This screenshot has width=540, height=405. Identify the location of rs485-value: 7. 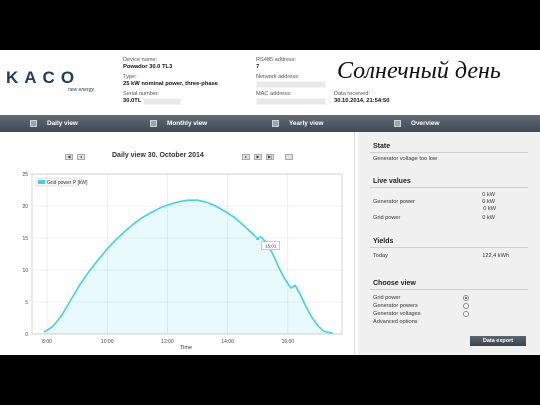
(258, 67).